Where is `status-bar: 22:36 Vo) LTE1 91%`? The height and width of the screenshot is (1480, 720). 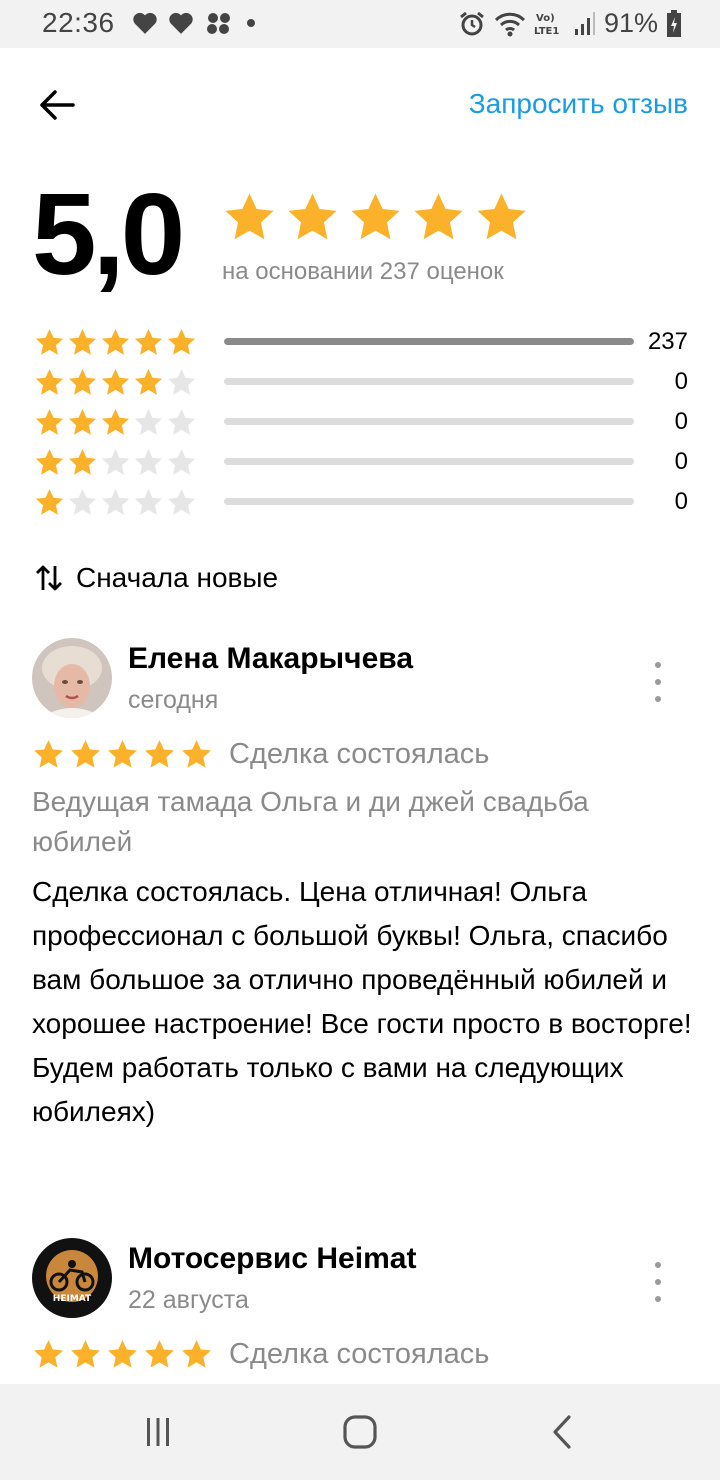 status-bar: 22:36 Vo) LTE1 91% is located at coordinates (360, 24).